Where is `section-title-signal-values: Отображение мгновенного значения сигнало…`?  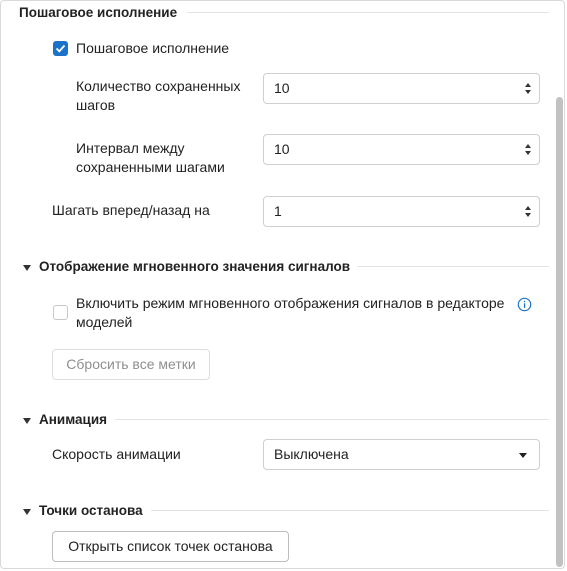
section-title-signal-values: Отображение мгновенного значения сигнало… is located at coordinates (194, 266).